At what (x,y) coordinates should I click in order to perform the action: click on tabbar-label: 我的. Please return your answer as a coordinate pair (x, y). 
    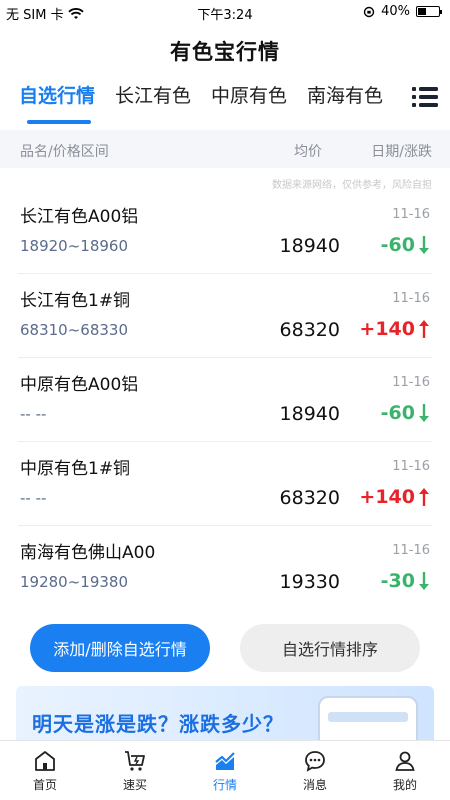
    Looking at the image, I should click on (404, 784).